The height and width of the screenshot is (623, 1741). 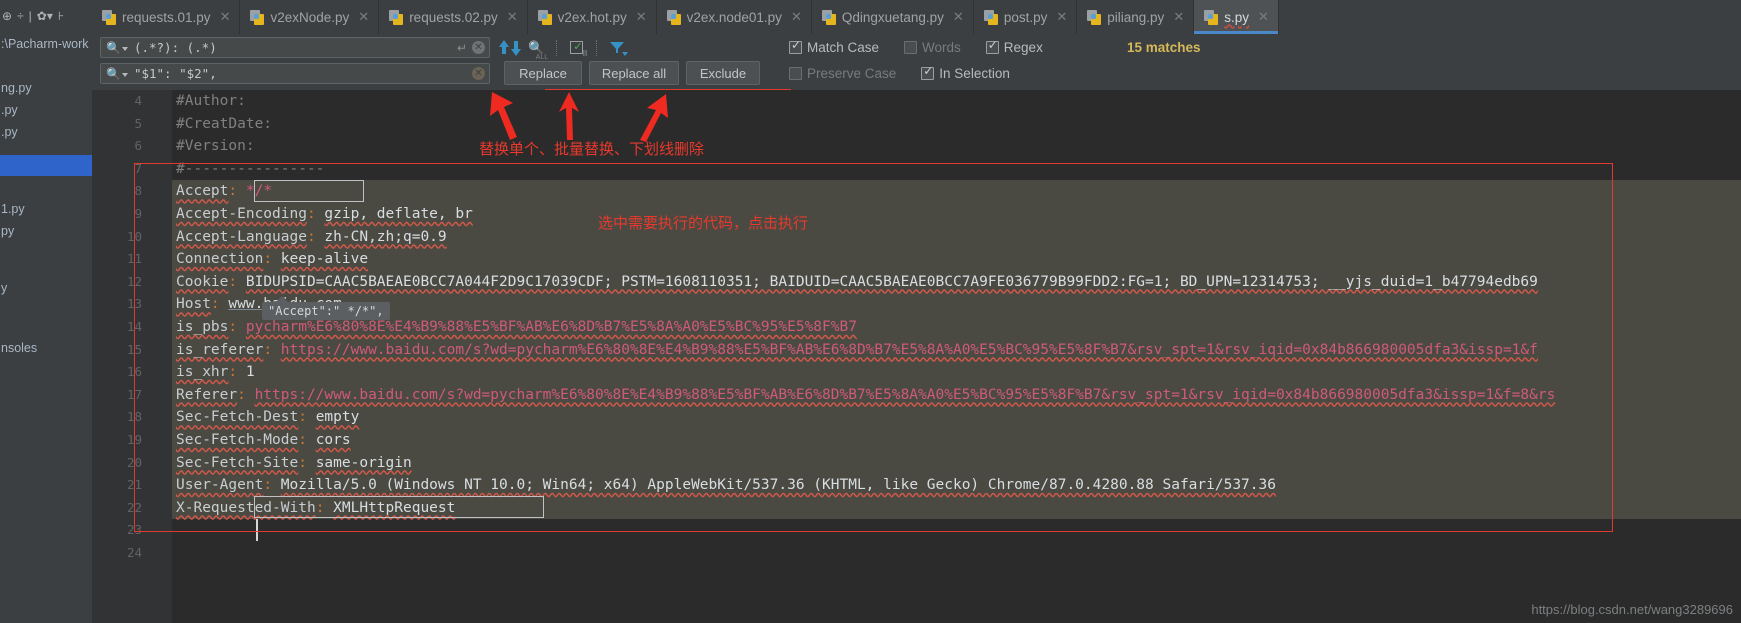 What do you see at coordinates (114, 48) in the screenshot?
I see `search-icon: 🔍` at bounding box center [114, 48].